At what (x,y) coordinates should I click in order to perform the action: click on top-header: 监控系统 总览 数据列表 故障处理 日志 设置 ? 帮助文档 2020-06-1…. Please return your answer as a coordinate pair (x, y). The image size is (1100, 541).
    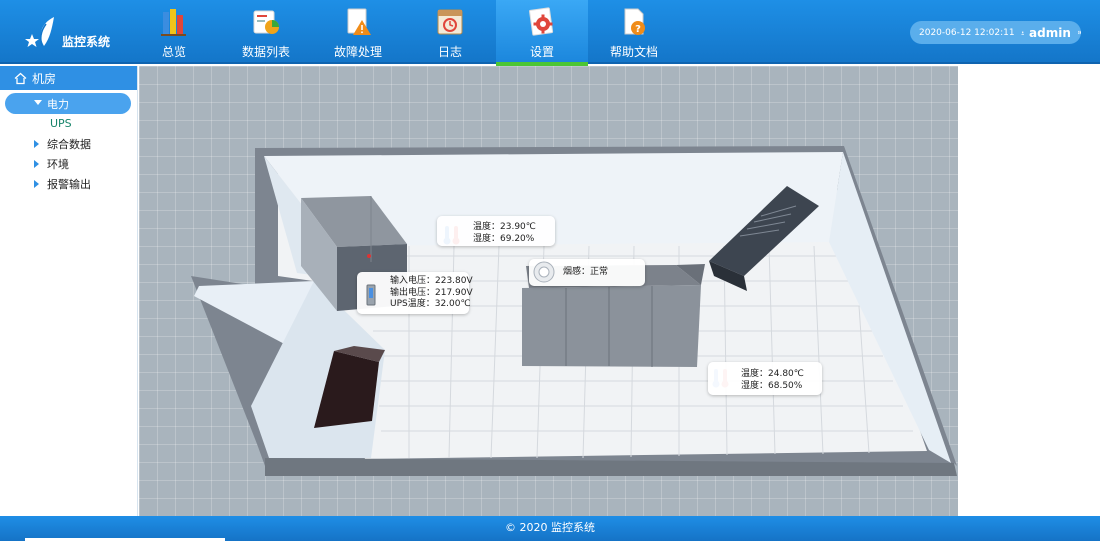
    Looking at the image, I should click on (550, 33).